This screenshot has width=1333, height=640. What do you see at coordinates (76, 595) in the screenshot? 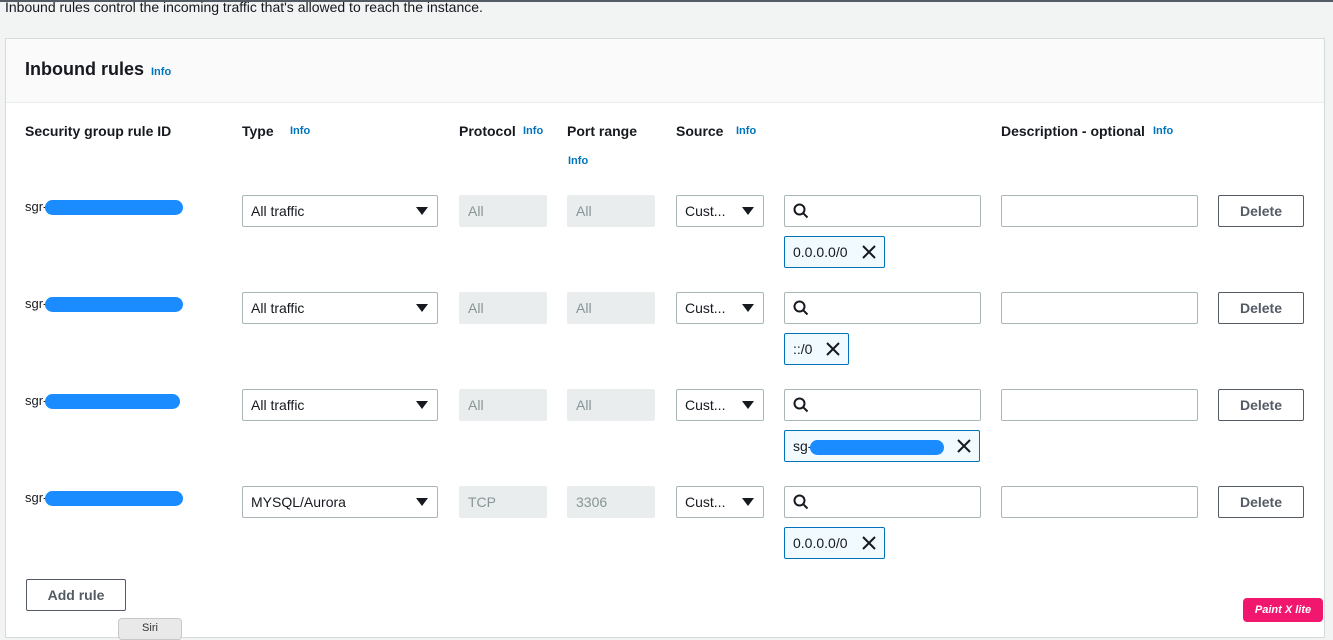
I see `add-rule-button: Add rule` at bounding box center [76, 595].